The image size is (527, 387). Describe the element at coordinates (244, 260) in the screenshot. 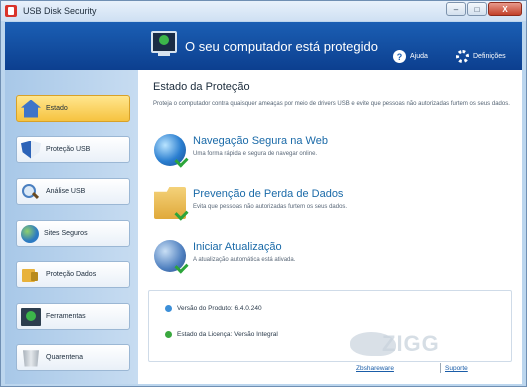

I see `feature-description: A atualização automática está ativada.` at that location.